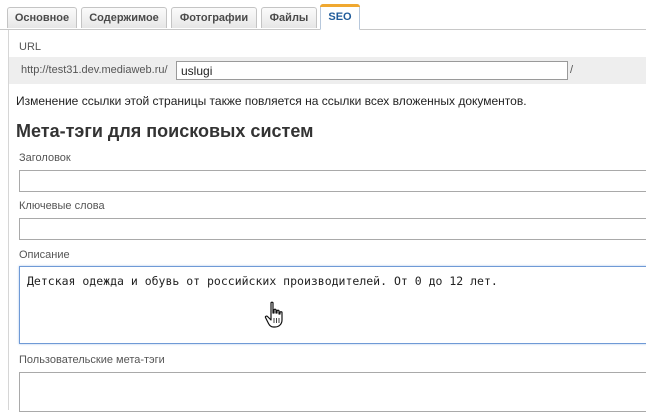  I want to click on tab-content: Содержимое, so click(124, 17).